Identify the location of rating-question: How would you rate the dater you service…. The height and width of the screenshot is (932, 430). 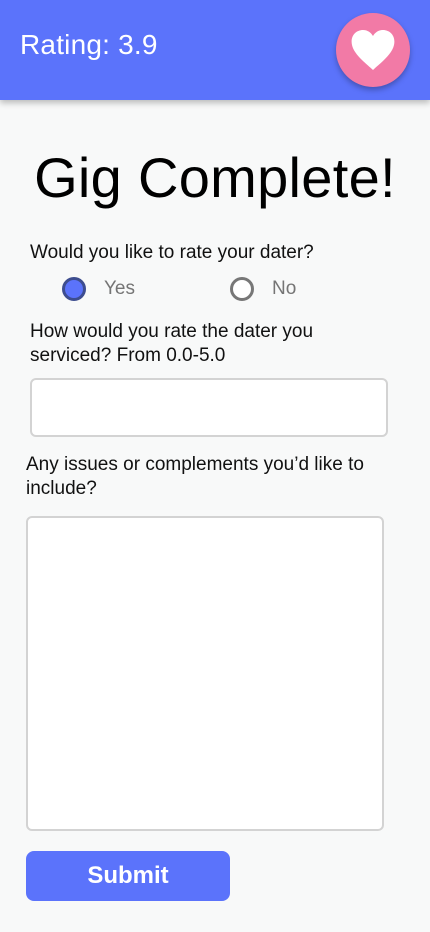
(172, 343).